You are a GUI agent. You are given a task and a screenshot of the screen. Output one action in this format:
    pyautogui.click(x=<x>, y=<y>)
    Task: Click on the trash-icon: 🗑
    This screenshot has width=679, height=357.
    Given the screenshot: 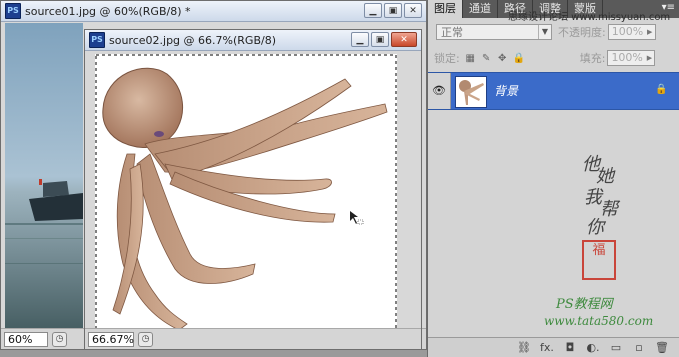 What is the action you would take?
    pyautogui.click(x=662, y=347)
    